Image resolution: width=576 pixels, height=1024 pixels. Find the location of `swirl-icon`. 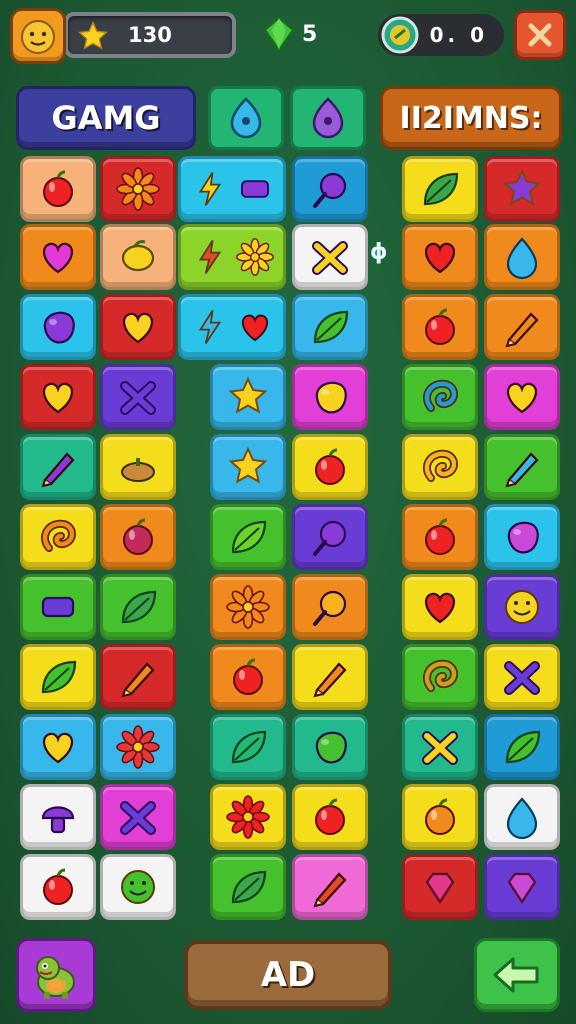

swirl-icon is located at coordinates (440, 465).